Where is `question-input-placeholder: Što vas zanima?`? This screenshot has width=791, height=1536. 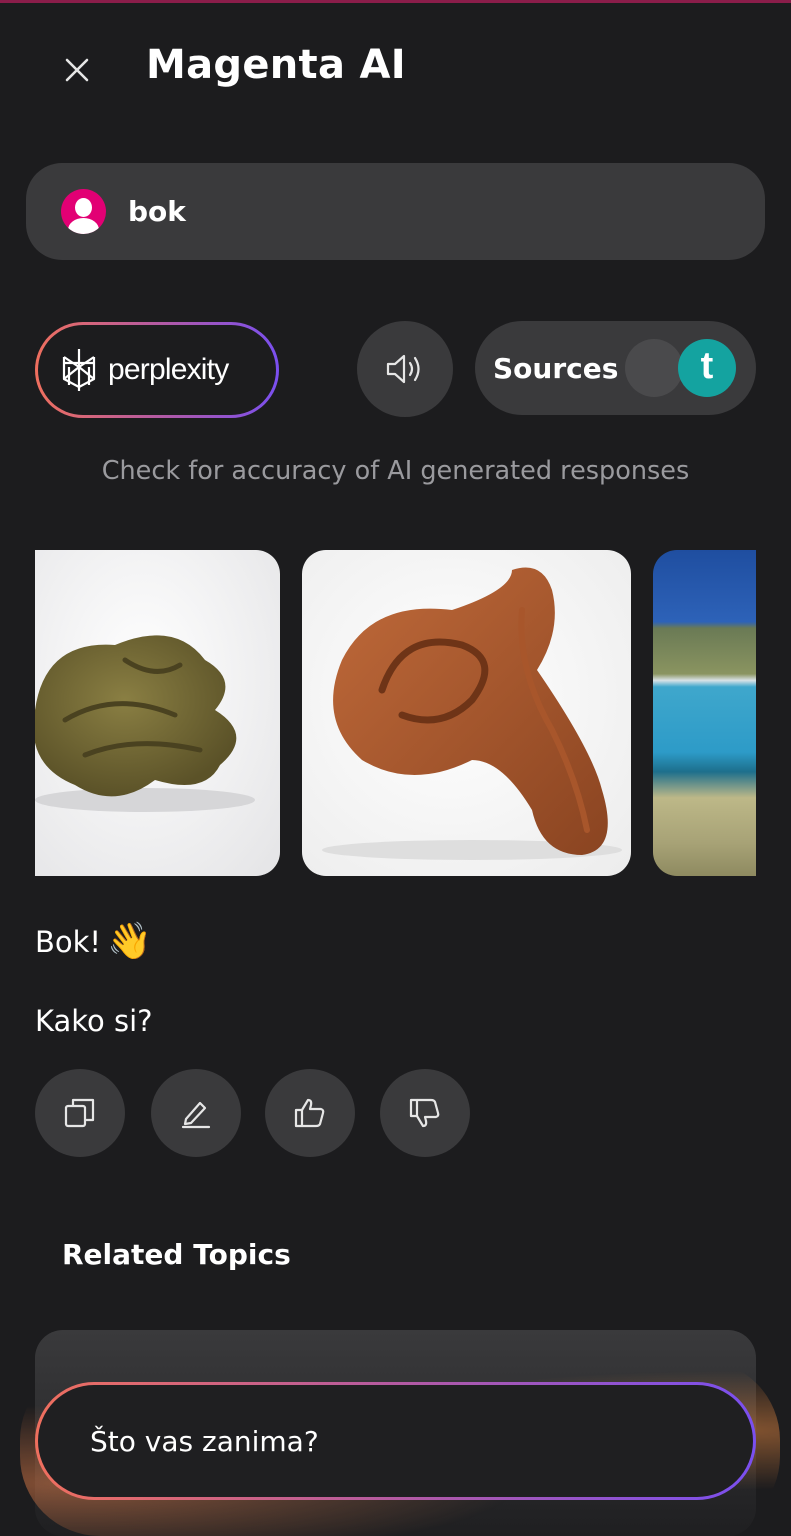
question-input-placeholder: Što vas zanima? is located at coordinates (204, 1441).